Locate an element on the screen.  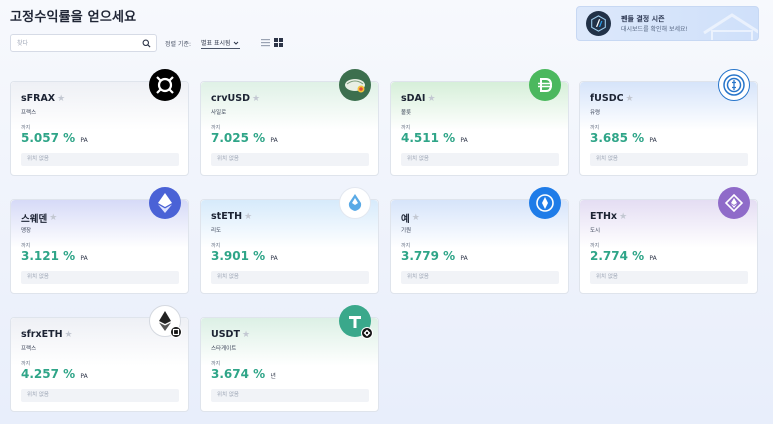
rate-unit: 년 is located at coordinates (273, 376).